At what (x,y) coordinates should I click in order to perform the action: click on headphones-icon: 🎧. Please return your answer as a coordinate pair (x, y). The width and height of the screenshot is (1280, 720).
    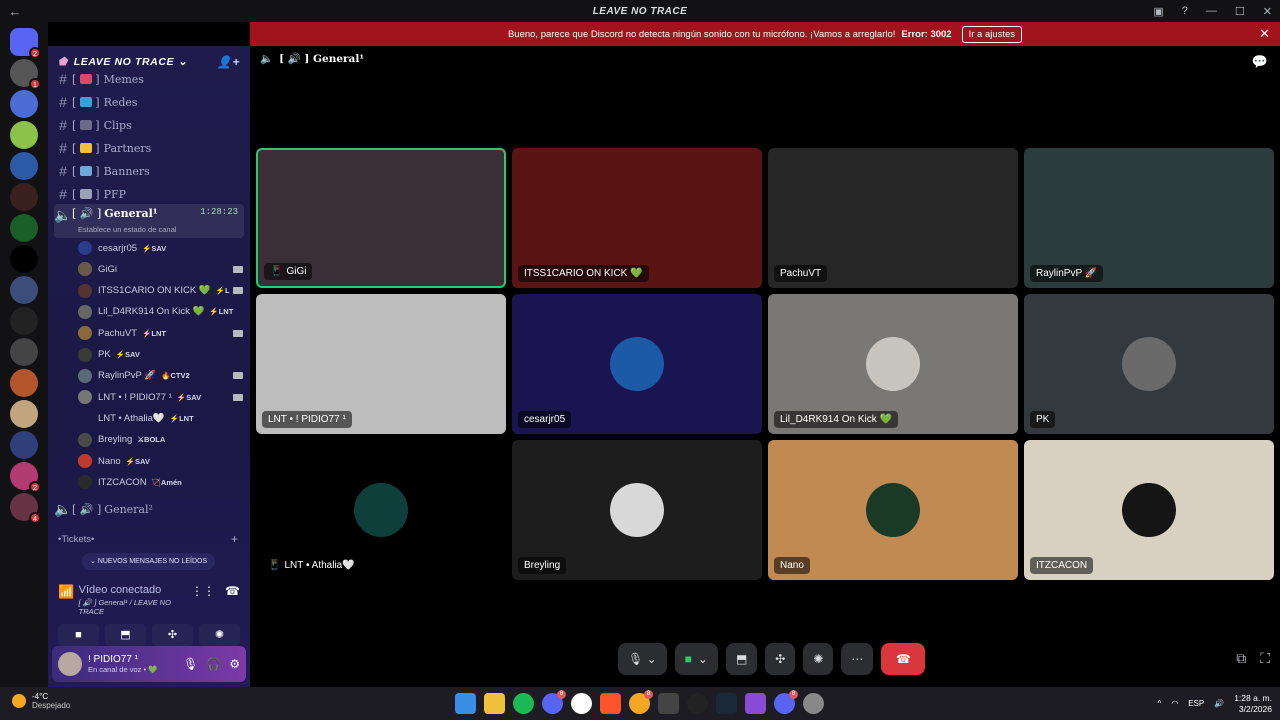
    Looking at the image, I should click on (213, 664).